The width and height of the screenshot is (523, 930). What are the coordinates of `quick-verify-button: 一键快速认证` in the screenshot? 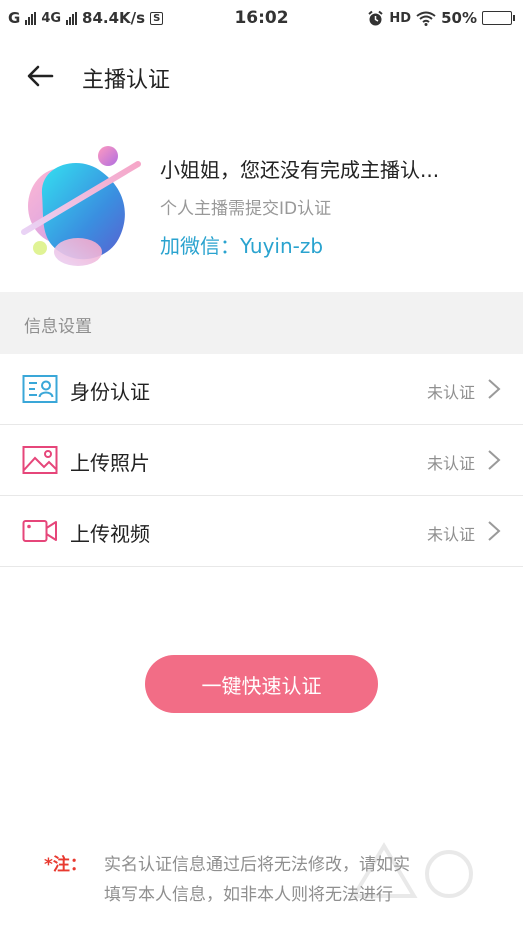 It's located at (261, 684).